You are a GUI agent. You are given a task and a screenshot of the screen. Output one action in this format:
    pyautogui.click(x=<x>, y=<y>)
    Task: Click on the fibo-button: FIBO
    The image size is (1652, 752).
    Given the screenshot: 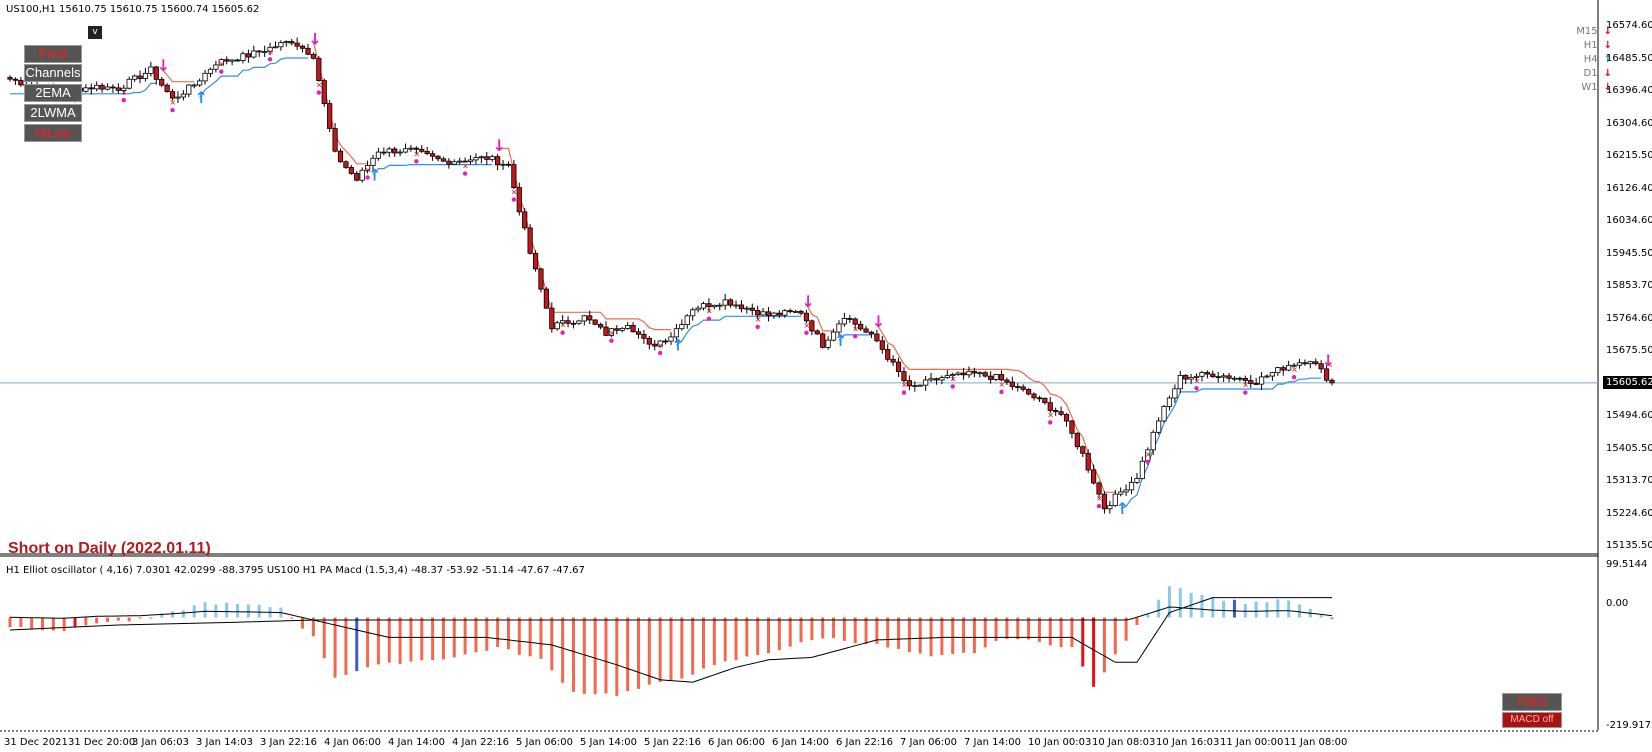 What is the action you would take?
    pyautogui.click(x=1532, y=702)
    